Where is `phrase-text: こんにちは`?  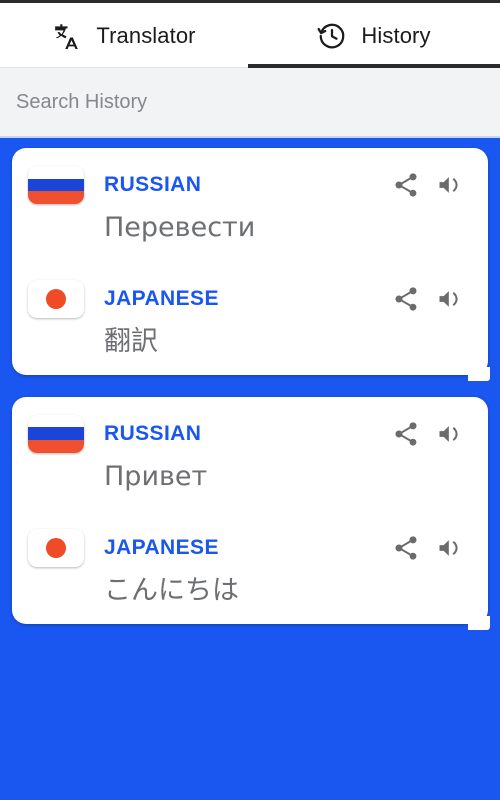
phrase-text: こんにちは is located at coordinates (171, 591).